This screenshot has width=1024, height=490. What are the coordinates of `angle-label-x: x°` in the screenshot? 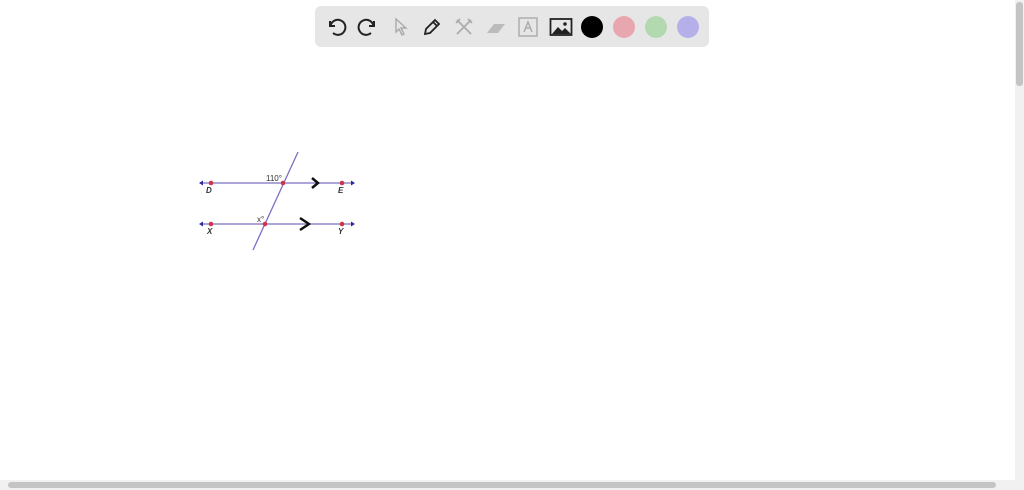 It's located at (260, 219).